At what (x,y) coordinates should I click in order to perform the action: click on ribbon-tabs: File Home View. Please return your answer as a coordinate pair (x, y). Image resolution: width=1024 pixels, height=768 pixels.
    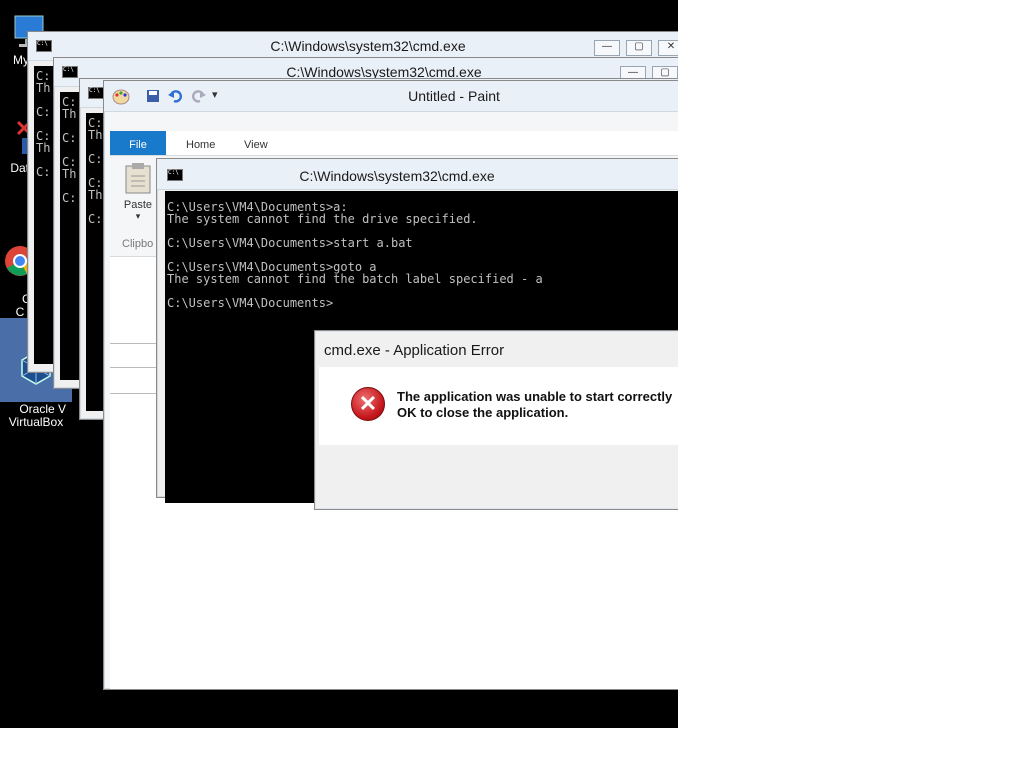
    Looking at the image, I should click on (394, 143).